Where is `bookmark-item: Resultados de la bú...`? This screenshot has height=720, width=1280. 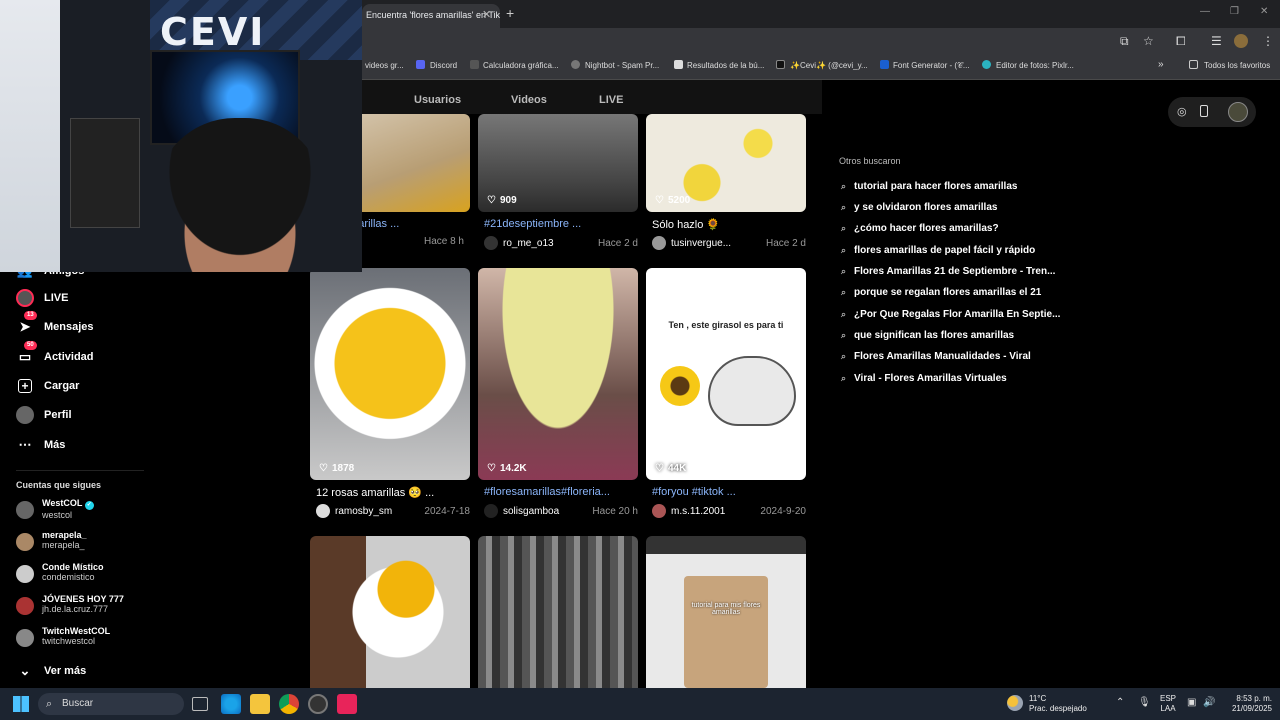
bookmark-item: Resultados de la bú... is located at coordinates (725, 65).